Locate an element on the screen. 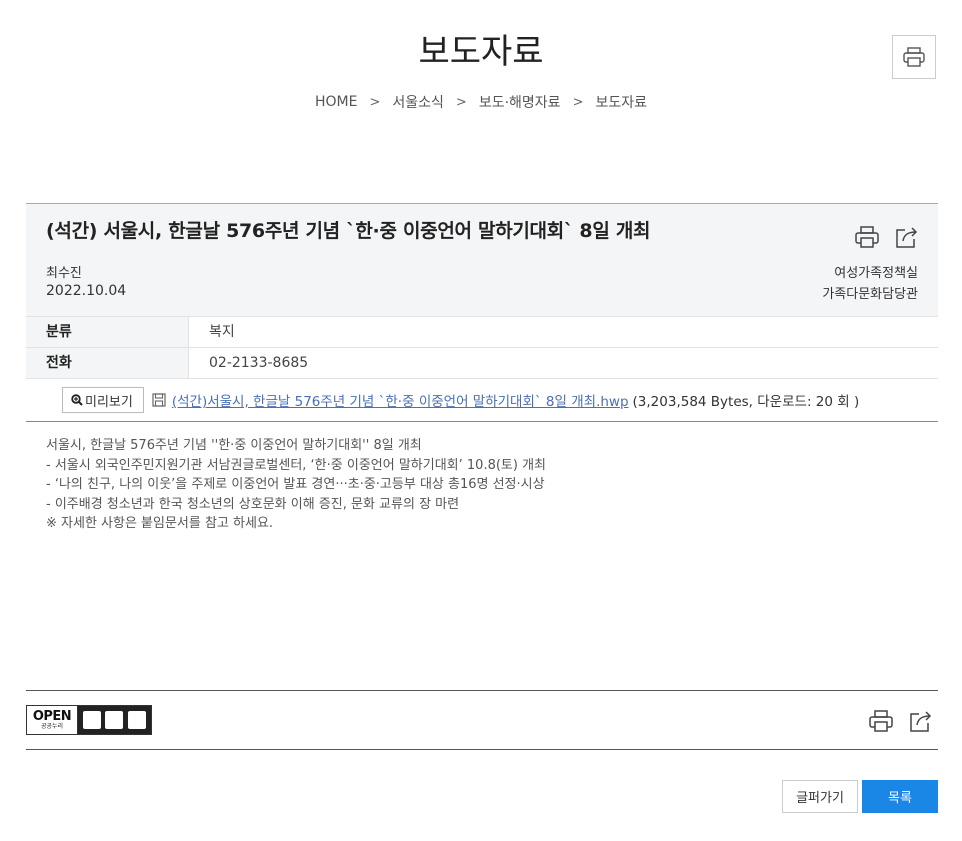 The image size is (962, 841). breadcrumb: HOME > 서울소식 > 보도·해명자료 > 보도자료 is located at coordinates (481, 102).